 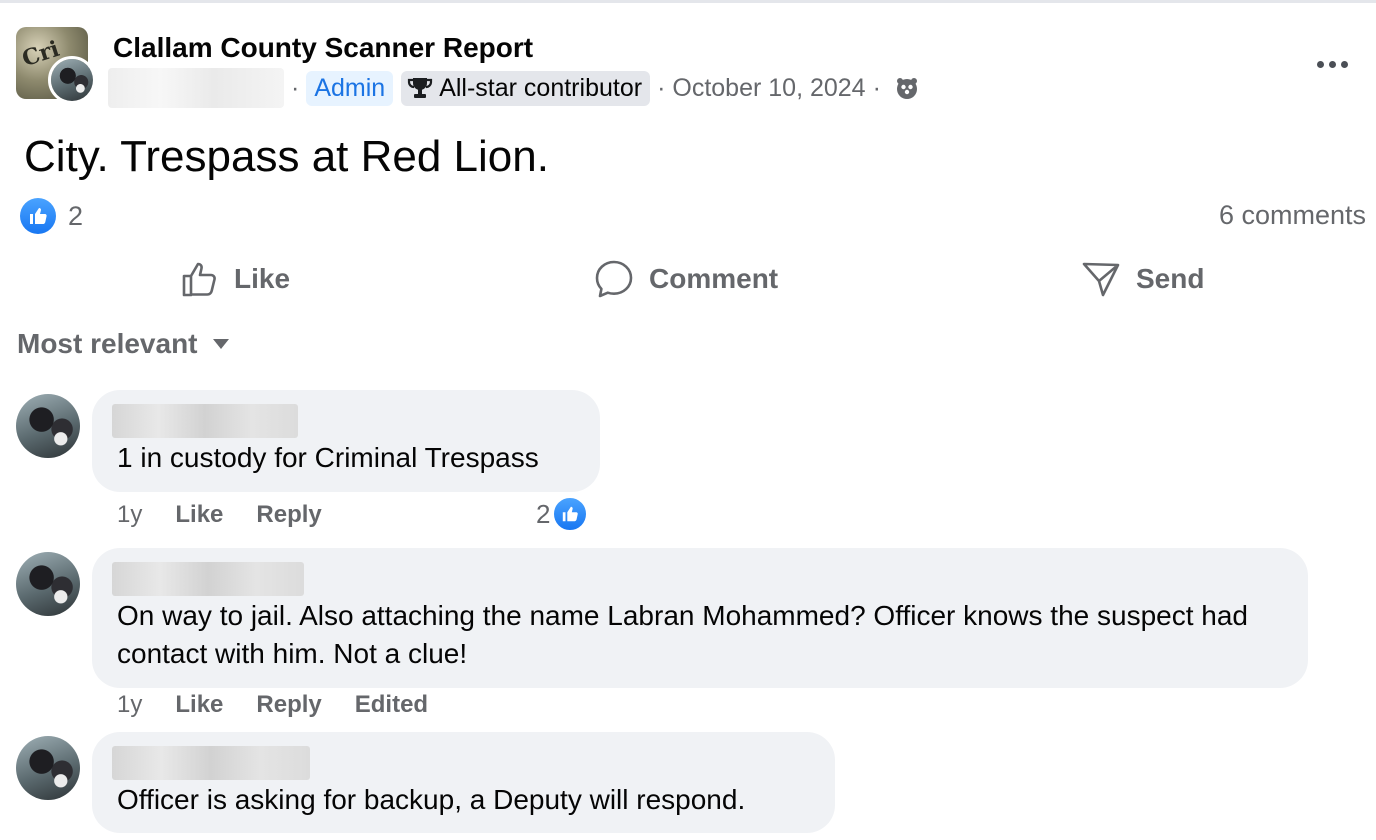 I want to click on all-star-contributor-badge: All-star contributor, so click(x=526, y=88).